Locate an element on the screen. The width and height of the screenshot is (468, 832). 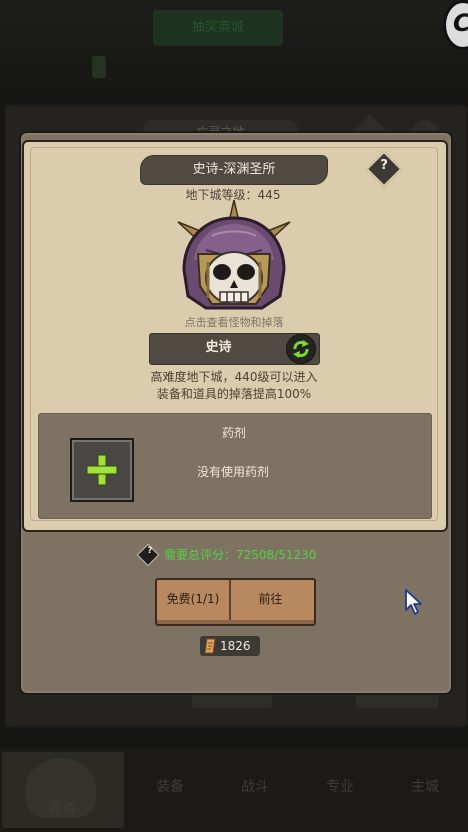
tab-profession-label: 专业 is located at coordinates (340, 787).